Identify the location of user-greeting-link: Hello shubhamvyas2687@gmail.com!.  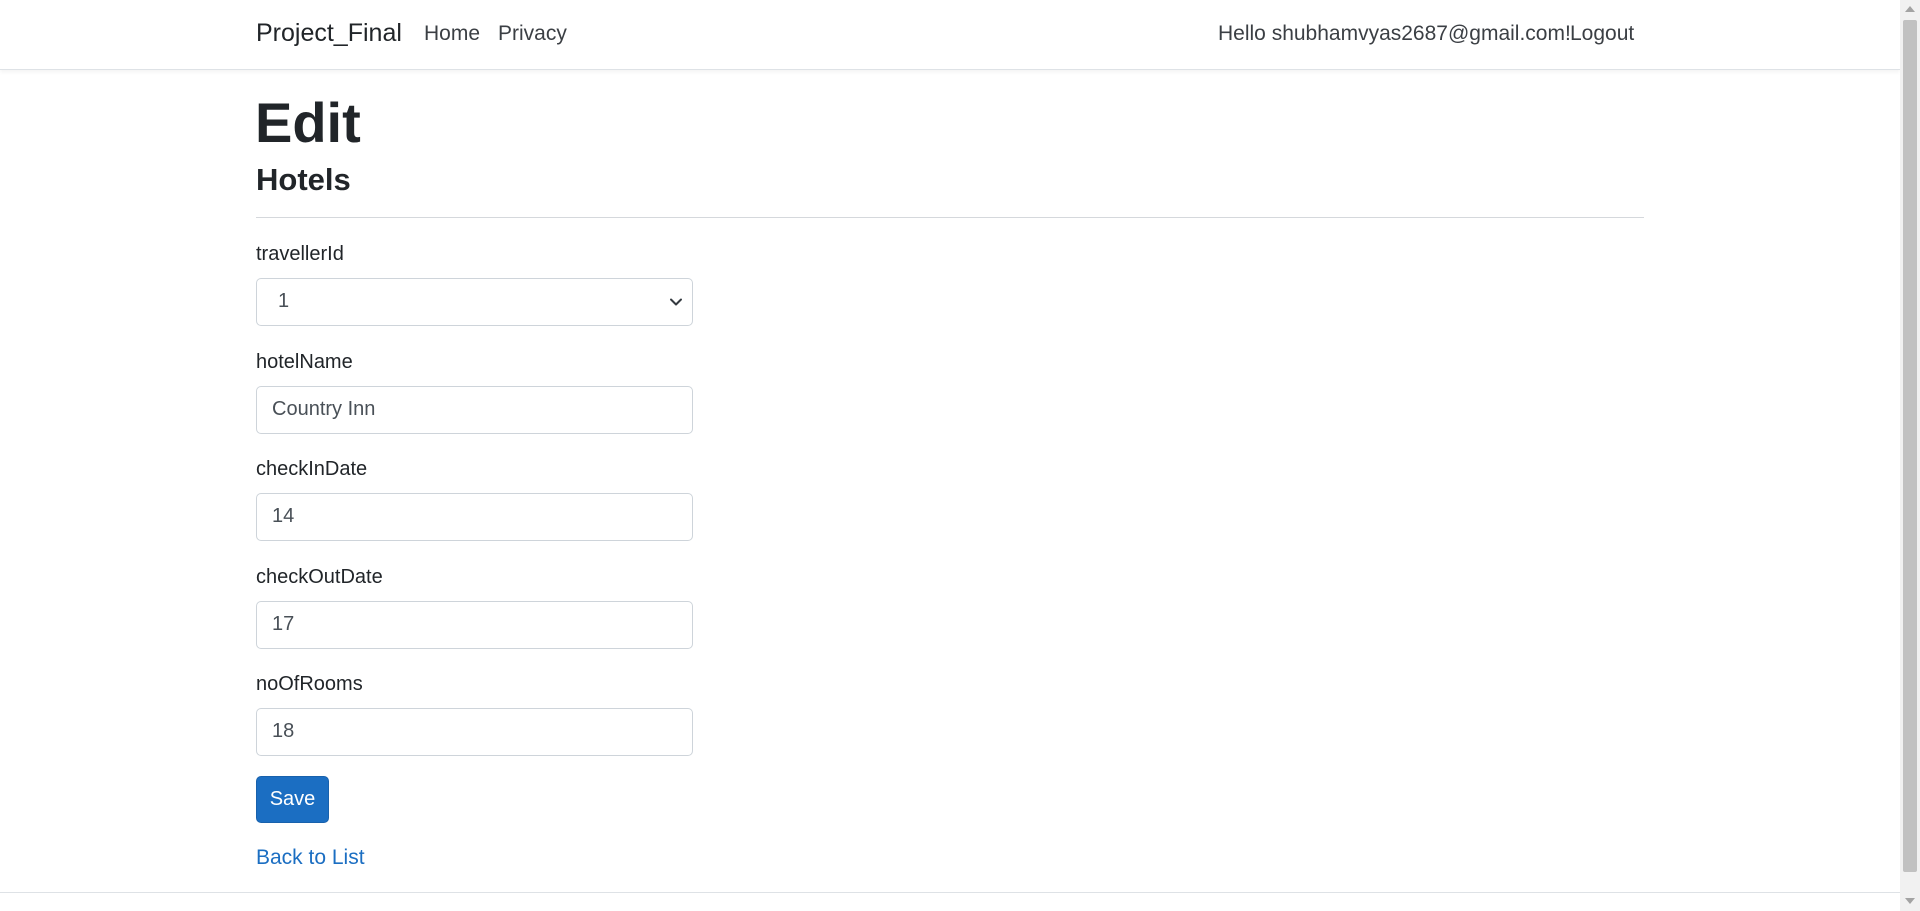
(1394, 34).